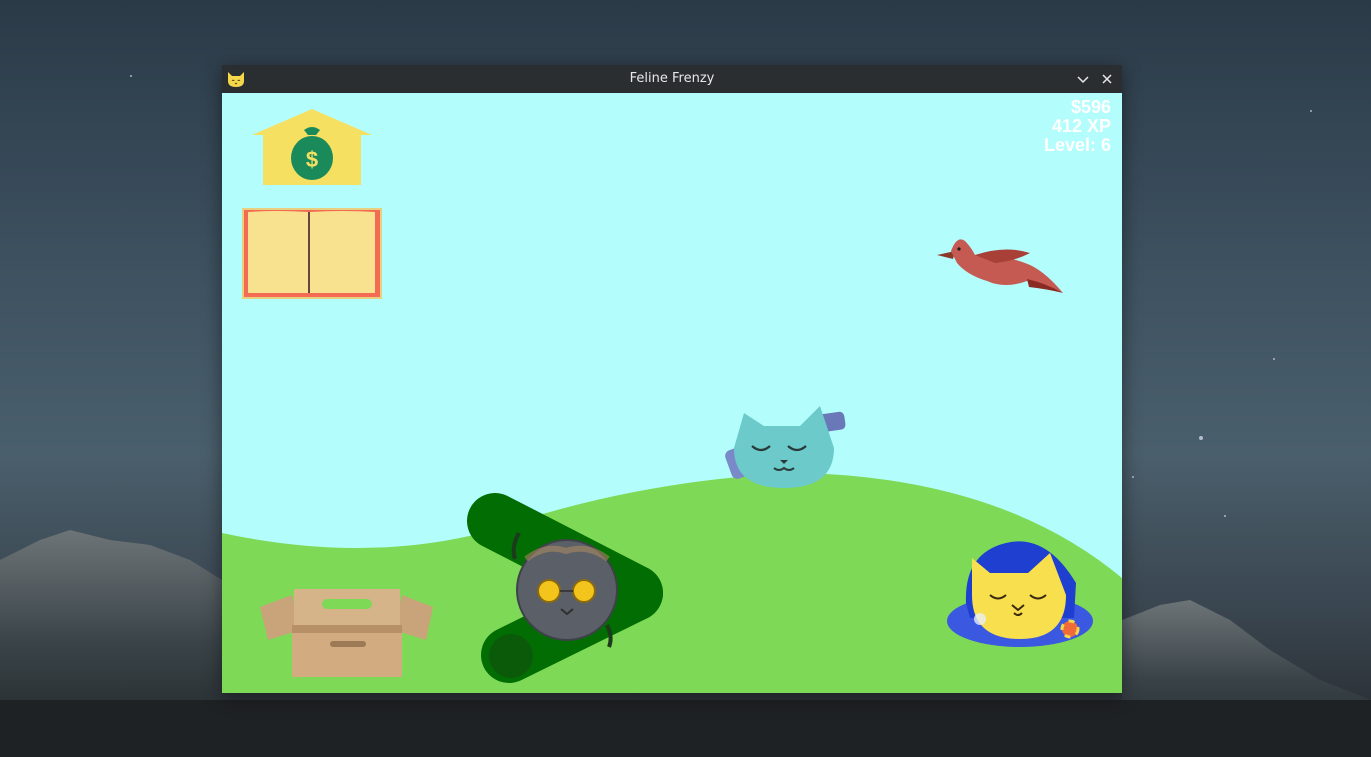 This screenshot has height=757, width=1371. What do you see at coordinates (567, 590) in the screenshot?
I see `gray-cat-with-sunglasses` at bounding box center [567, 590].